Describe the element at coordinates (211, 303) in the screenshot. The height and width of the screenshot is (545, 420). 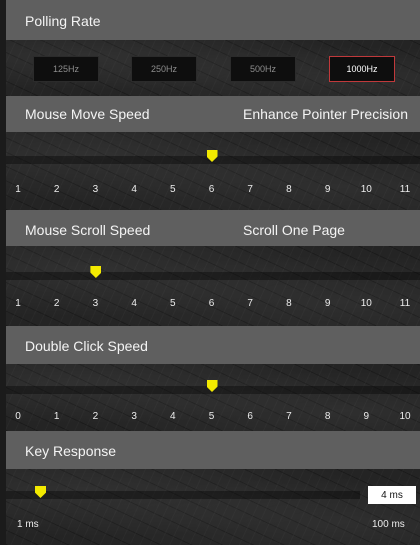
I see `scroll-speed-tick-6: 6` at that location.